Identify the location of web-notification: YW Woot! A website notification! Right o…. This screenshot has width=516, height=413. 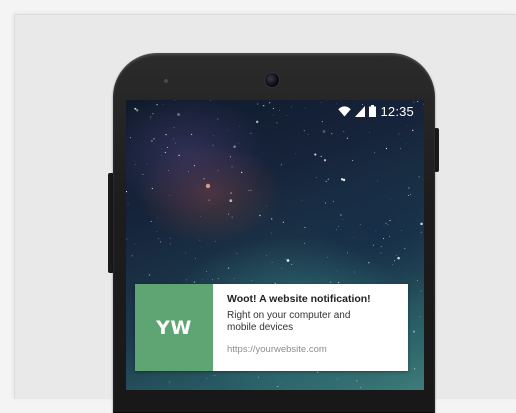
(271, 327).